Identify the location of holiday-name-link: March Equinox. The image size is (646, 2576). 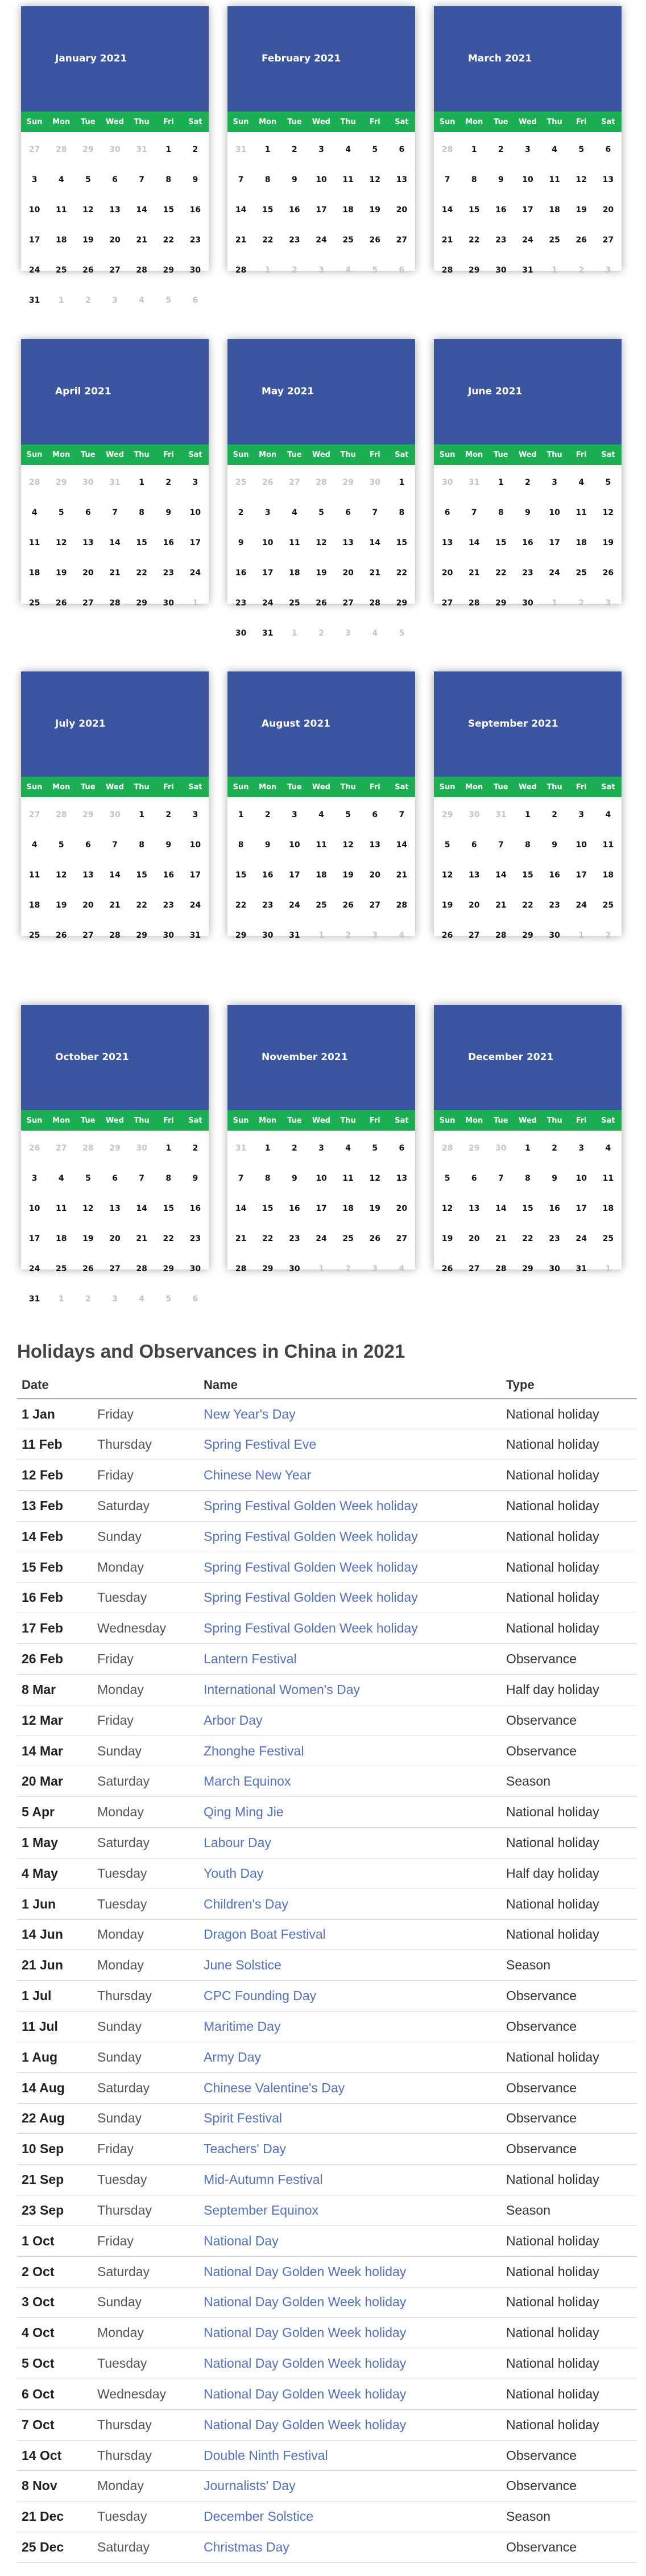
(350, 1782).